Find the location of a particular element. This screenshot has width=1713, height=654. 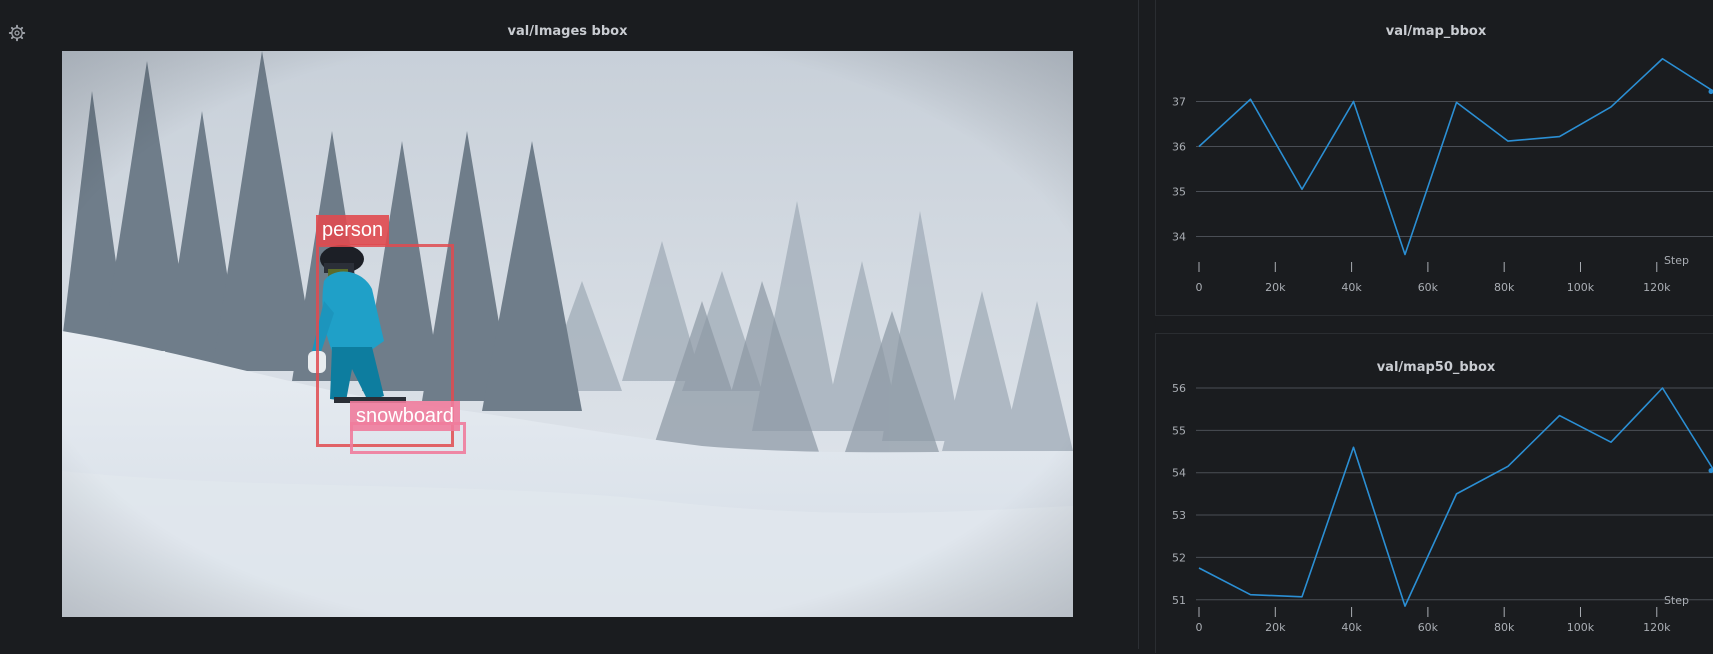

y-tick-label: 54 is located at coordinates (1179, 473).